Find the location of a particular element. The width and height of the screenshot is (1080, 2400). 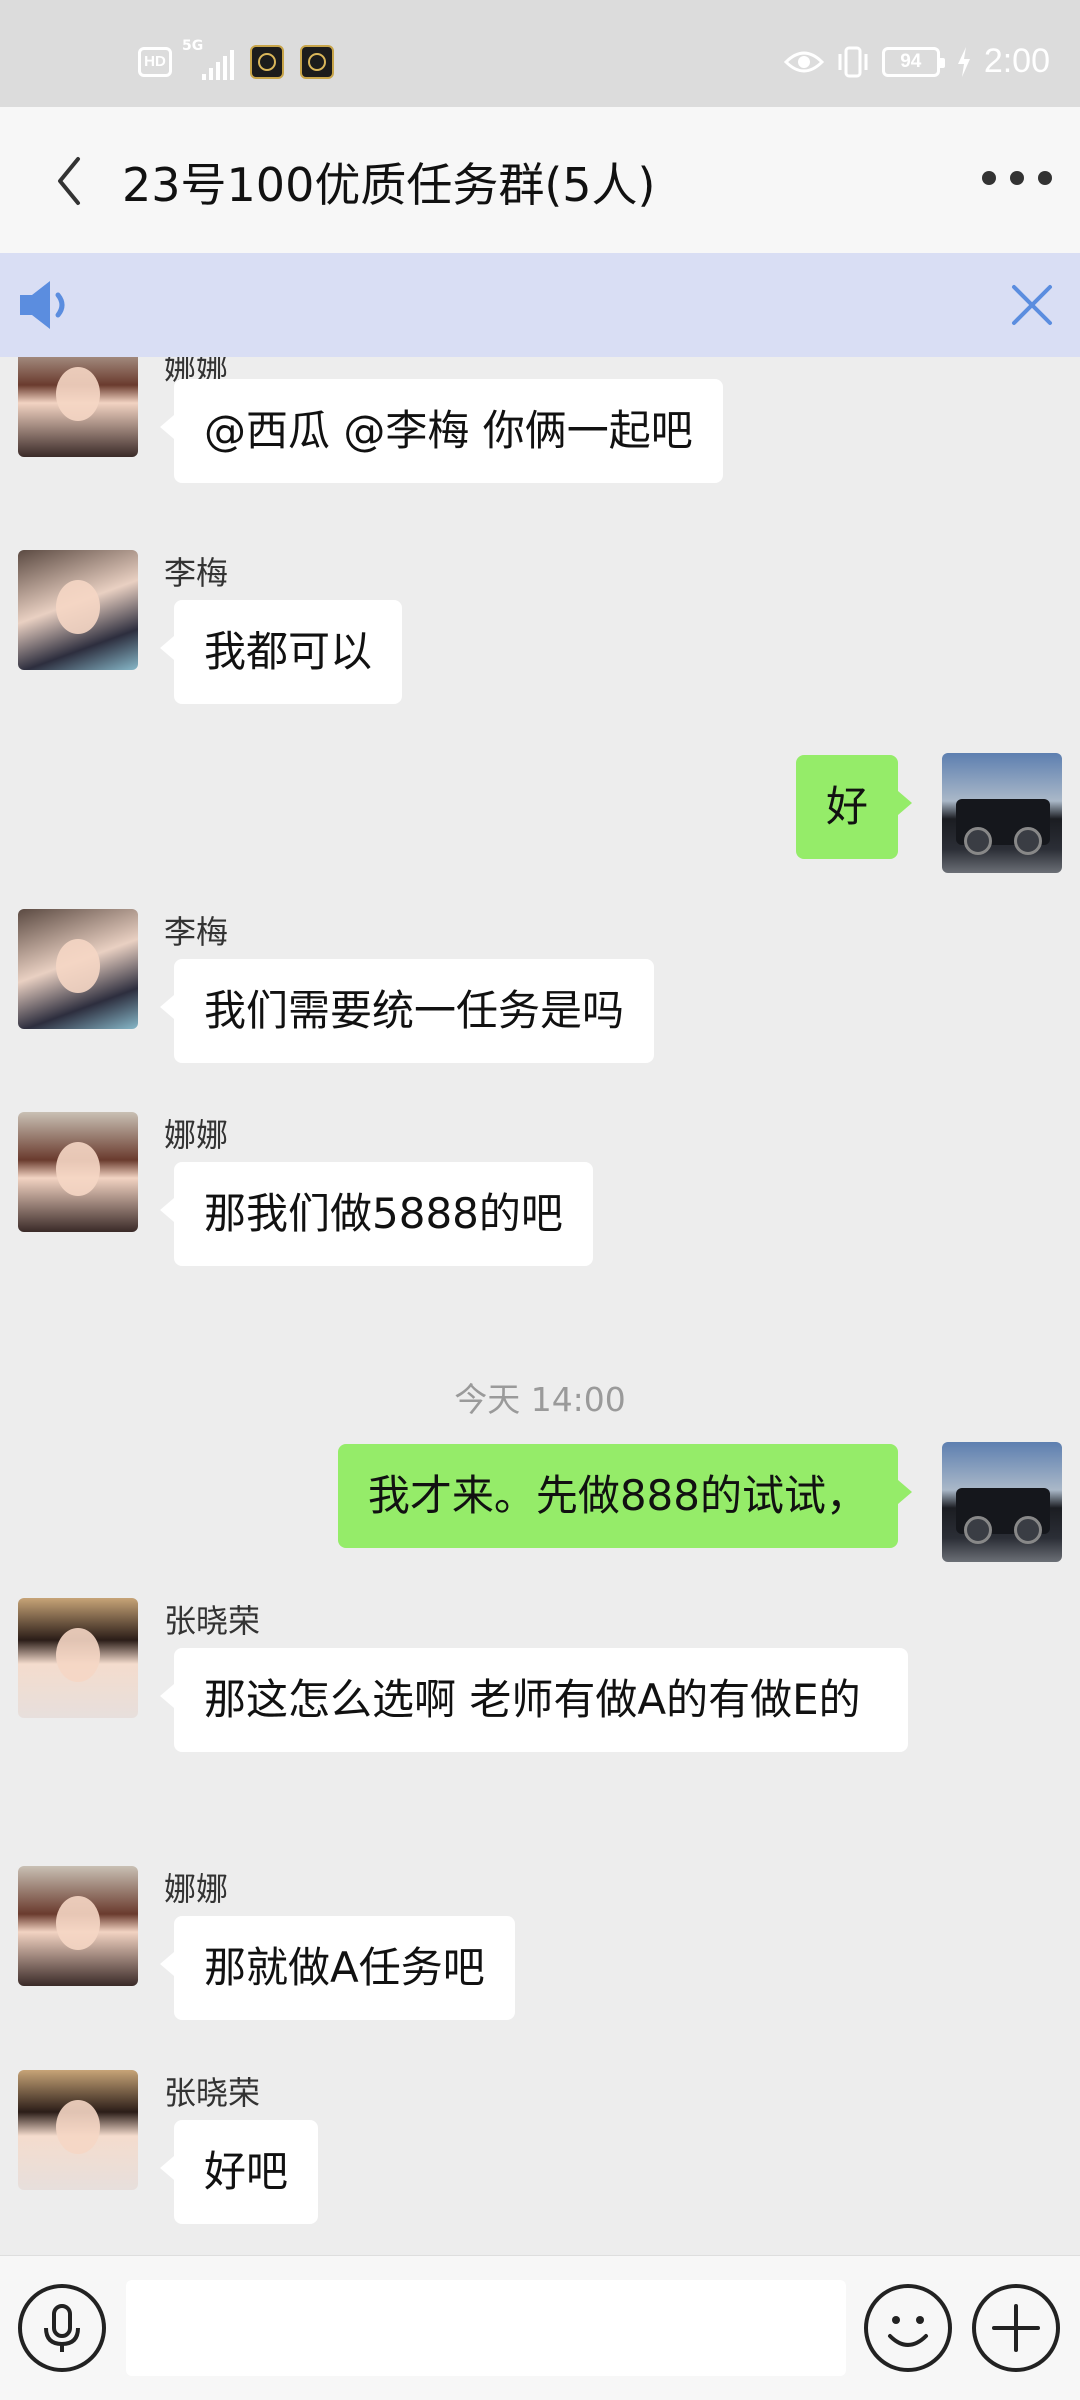

more-dots-icon is located at coordinates (1017, 178).